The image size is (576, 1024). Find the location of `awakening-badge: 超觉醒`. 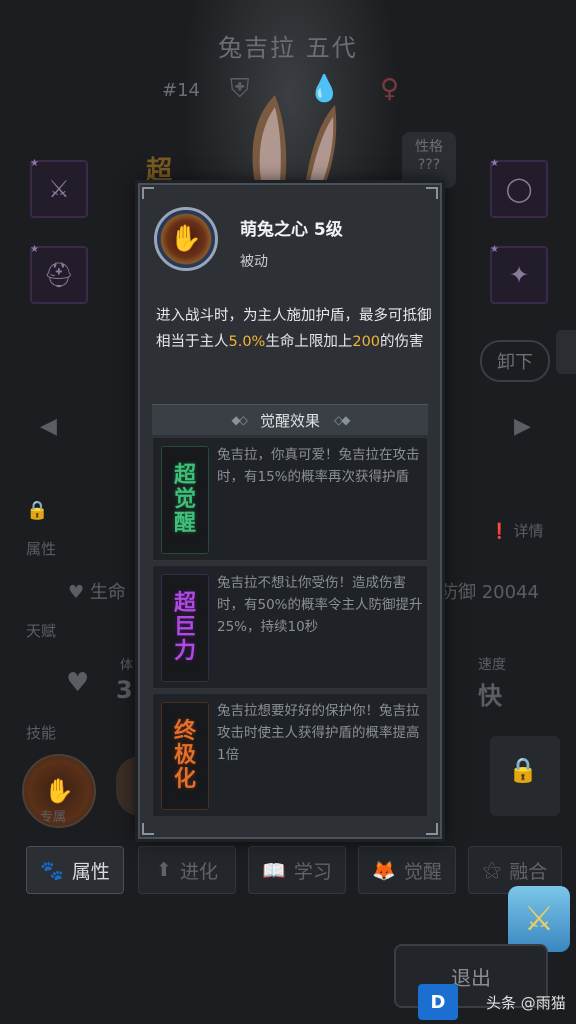

awakening-badge: 超觉醒 is located at coordinates (185, 500).